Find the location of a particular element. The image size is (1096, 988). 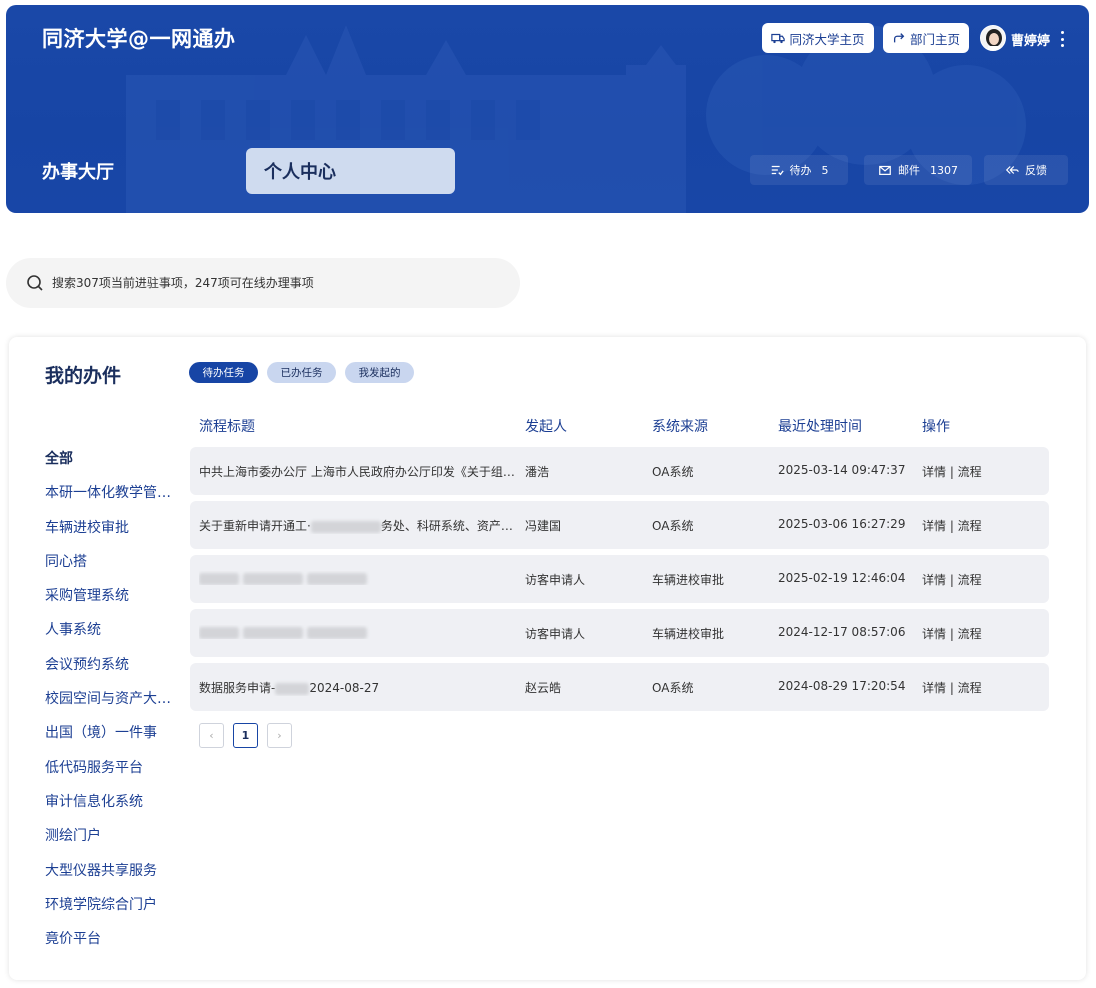

row-time: 2025-03-14 09:47:37 is located at coordinates (842, 470).